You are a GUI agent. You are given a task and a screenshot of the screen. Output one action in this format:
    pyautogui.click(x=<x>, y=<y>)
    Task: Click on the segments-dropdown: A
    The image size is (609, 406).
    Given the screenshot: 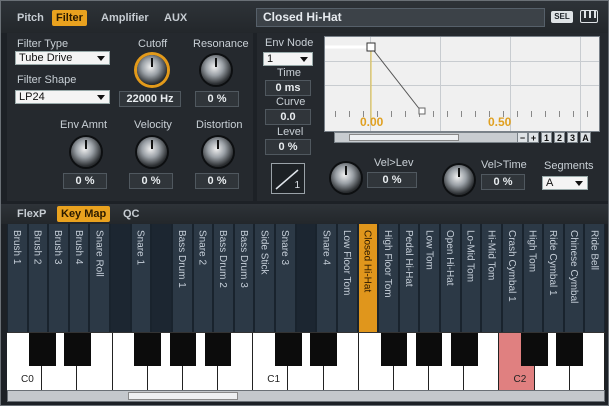 What is the action you would take?
    pyautogui.click(x=565, y=183)
    